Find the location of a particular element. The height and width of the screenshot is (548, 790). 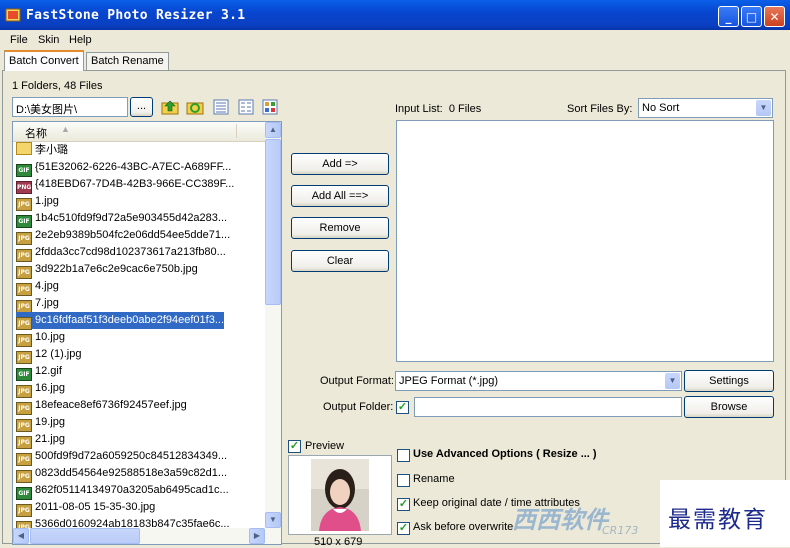

window-title: FastStone Photo Resizer 3.1 is located at coordinates (136, 15).